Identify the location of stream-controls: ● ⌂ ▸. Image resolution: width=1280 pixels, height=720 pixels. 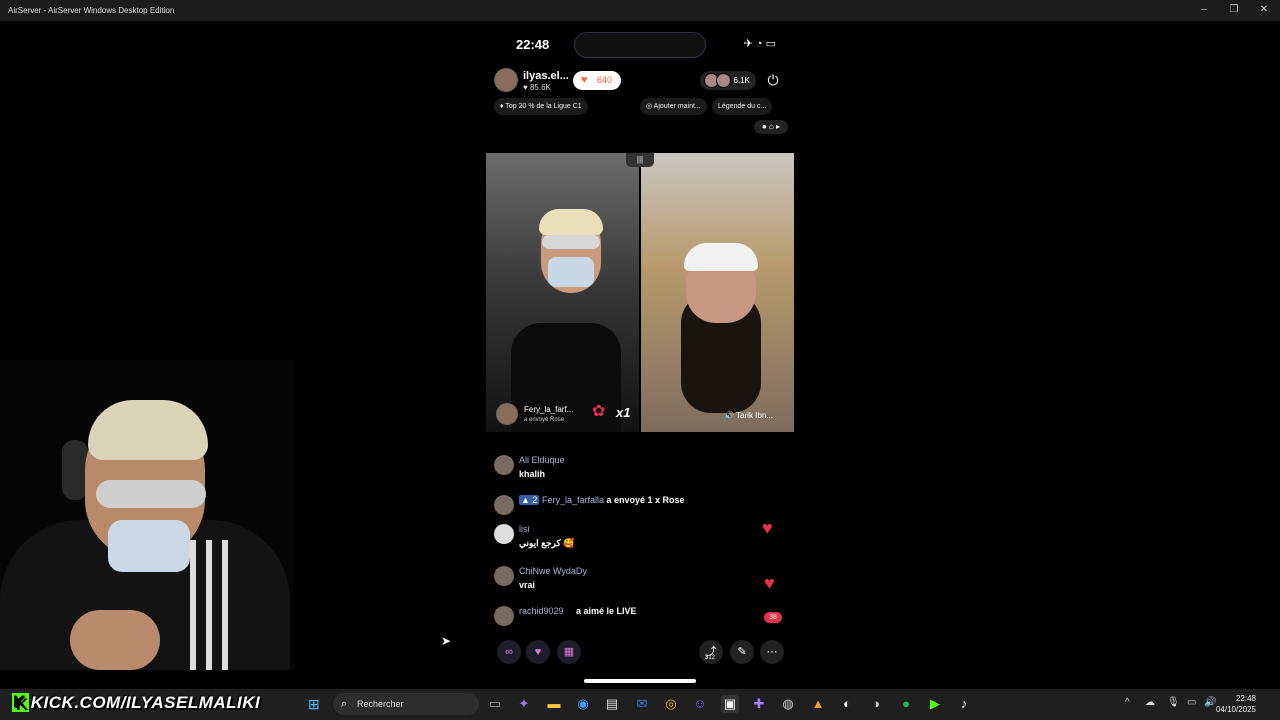
(771, 127).